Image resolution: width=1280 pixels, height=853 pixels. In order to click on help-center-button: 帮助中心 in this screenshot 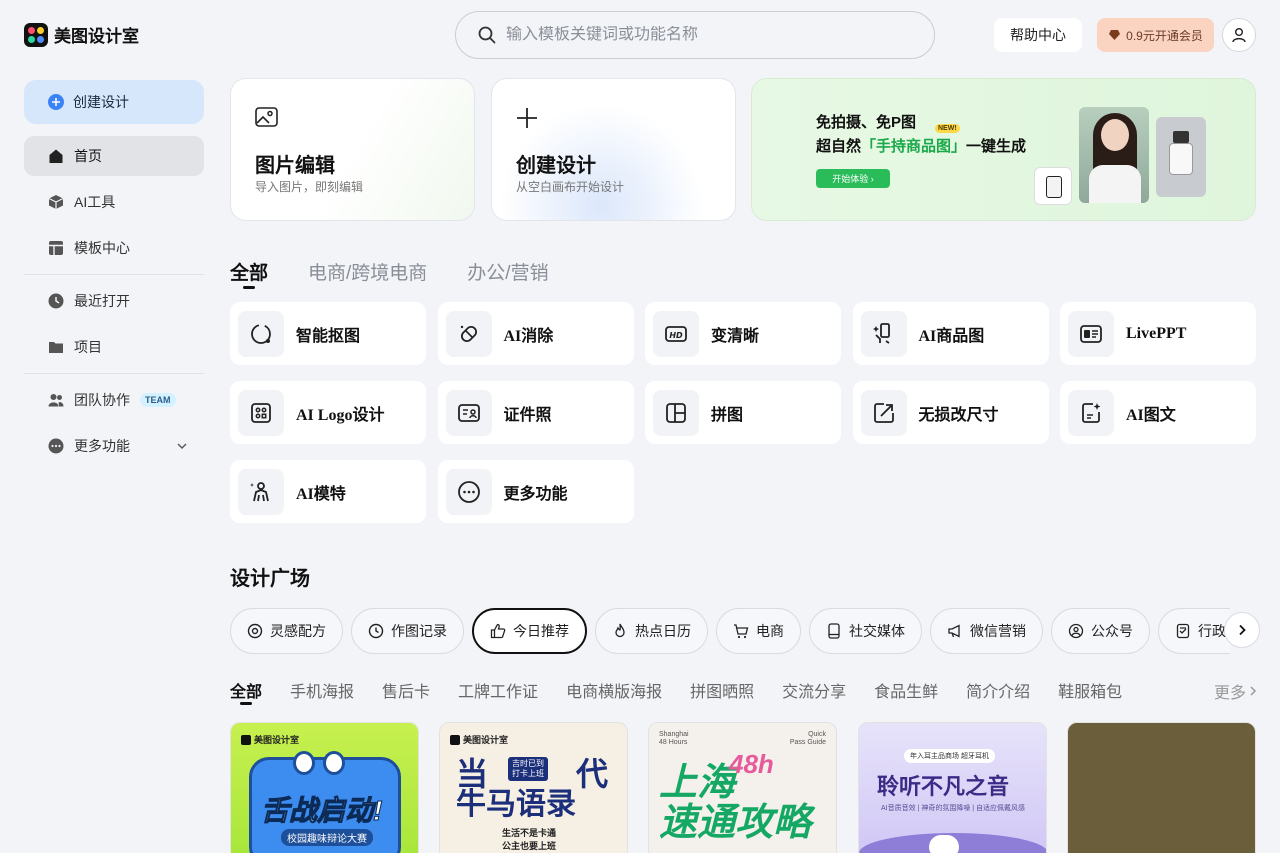, I will do `click(1038, 35)`.